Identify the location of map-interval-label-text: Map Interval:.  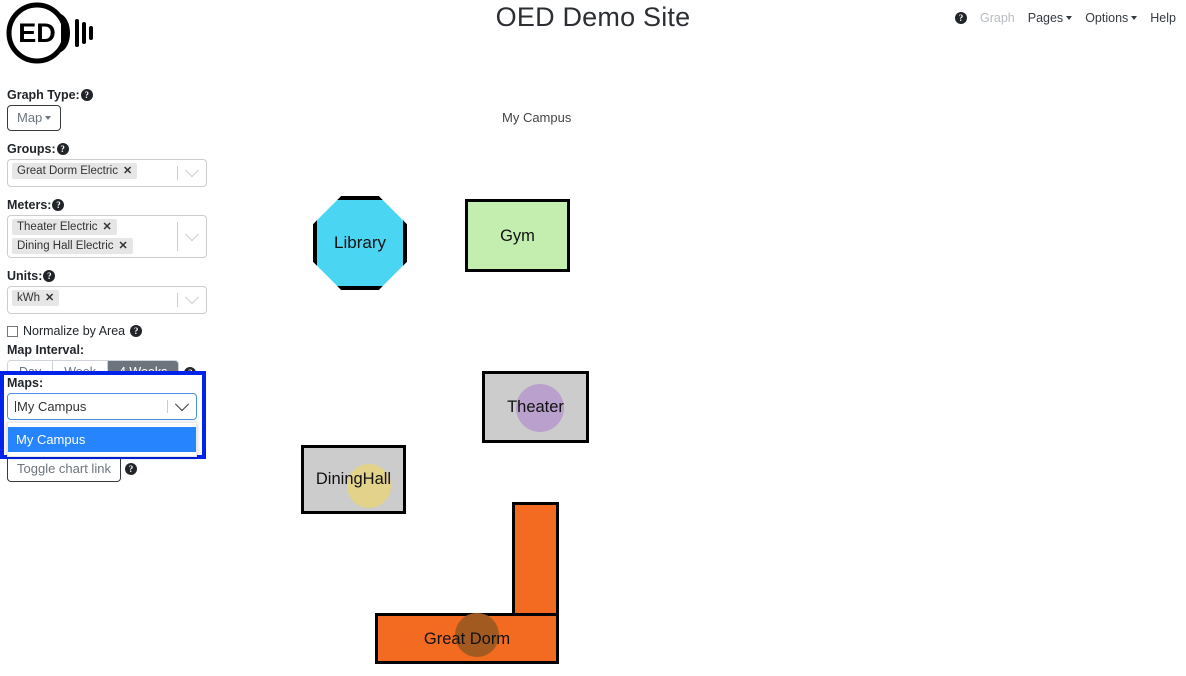
(46, 350).